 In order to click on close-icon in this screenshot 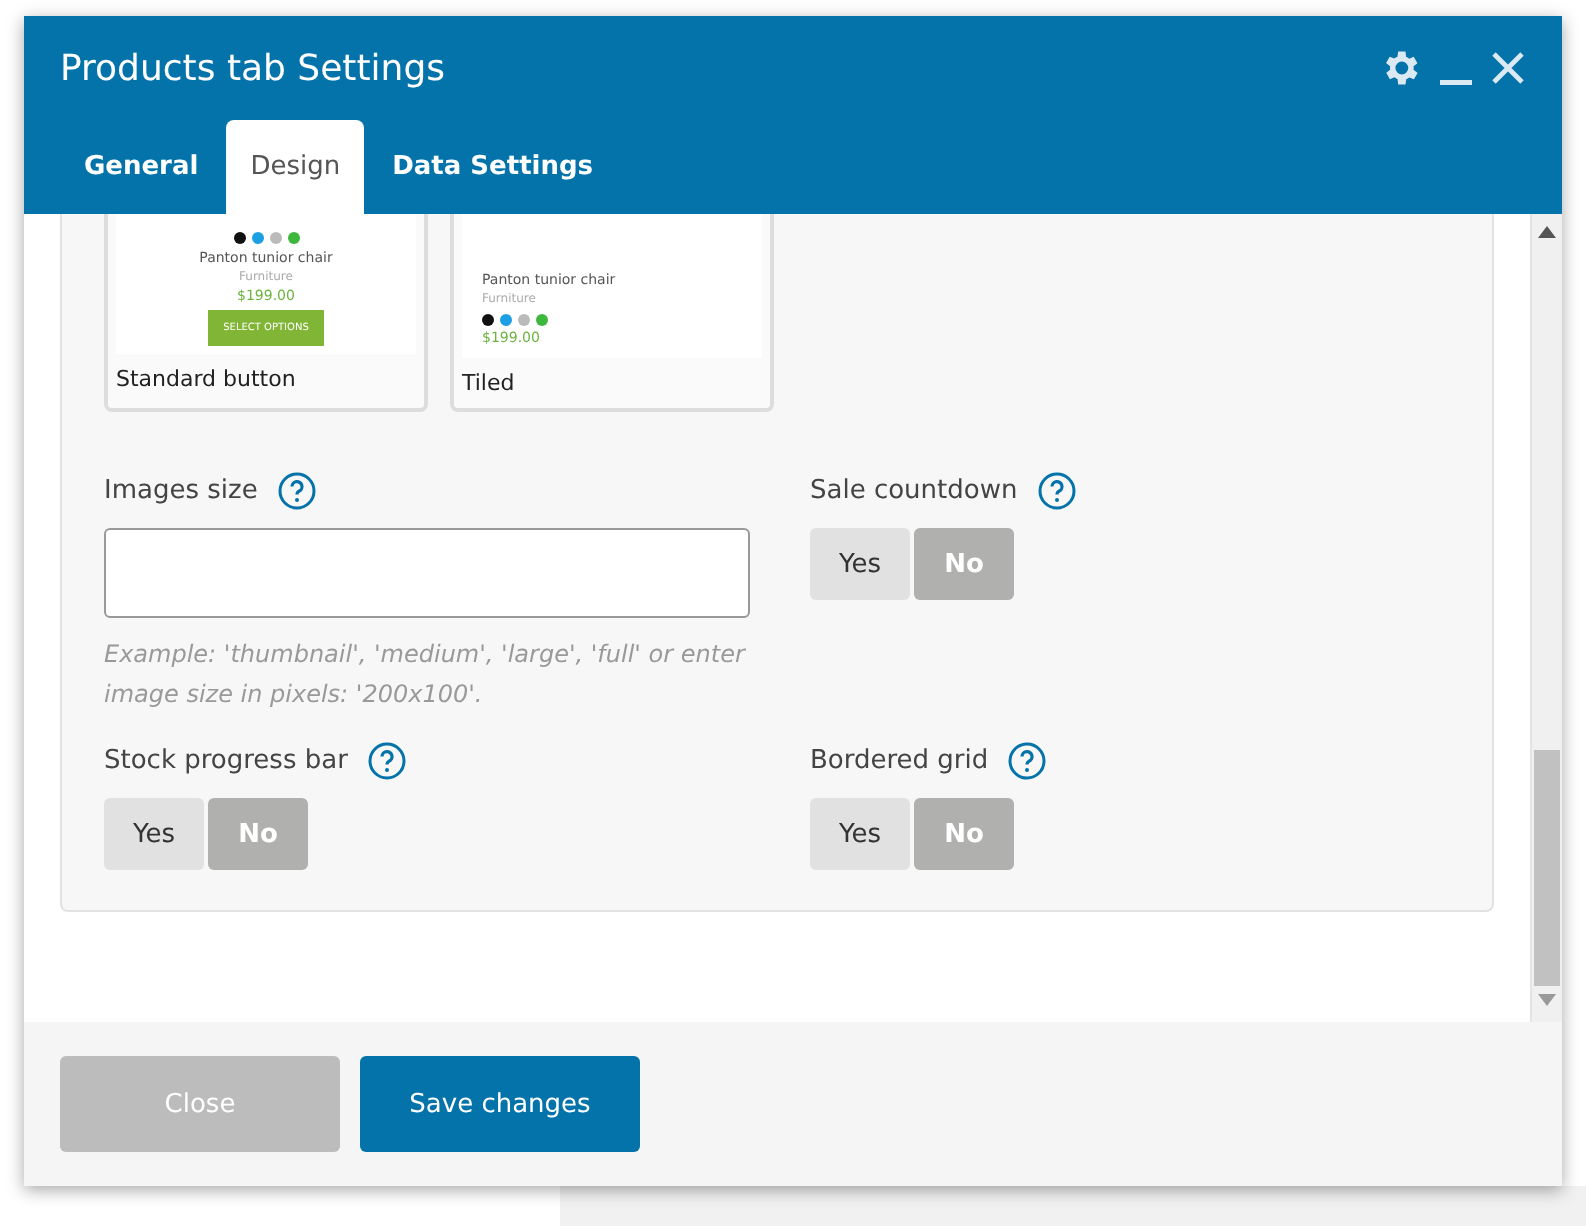, I will do `click(1508, 68)`.